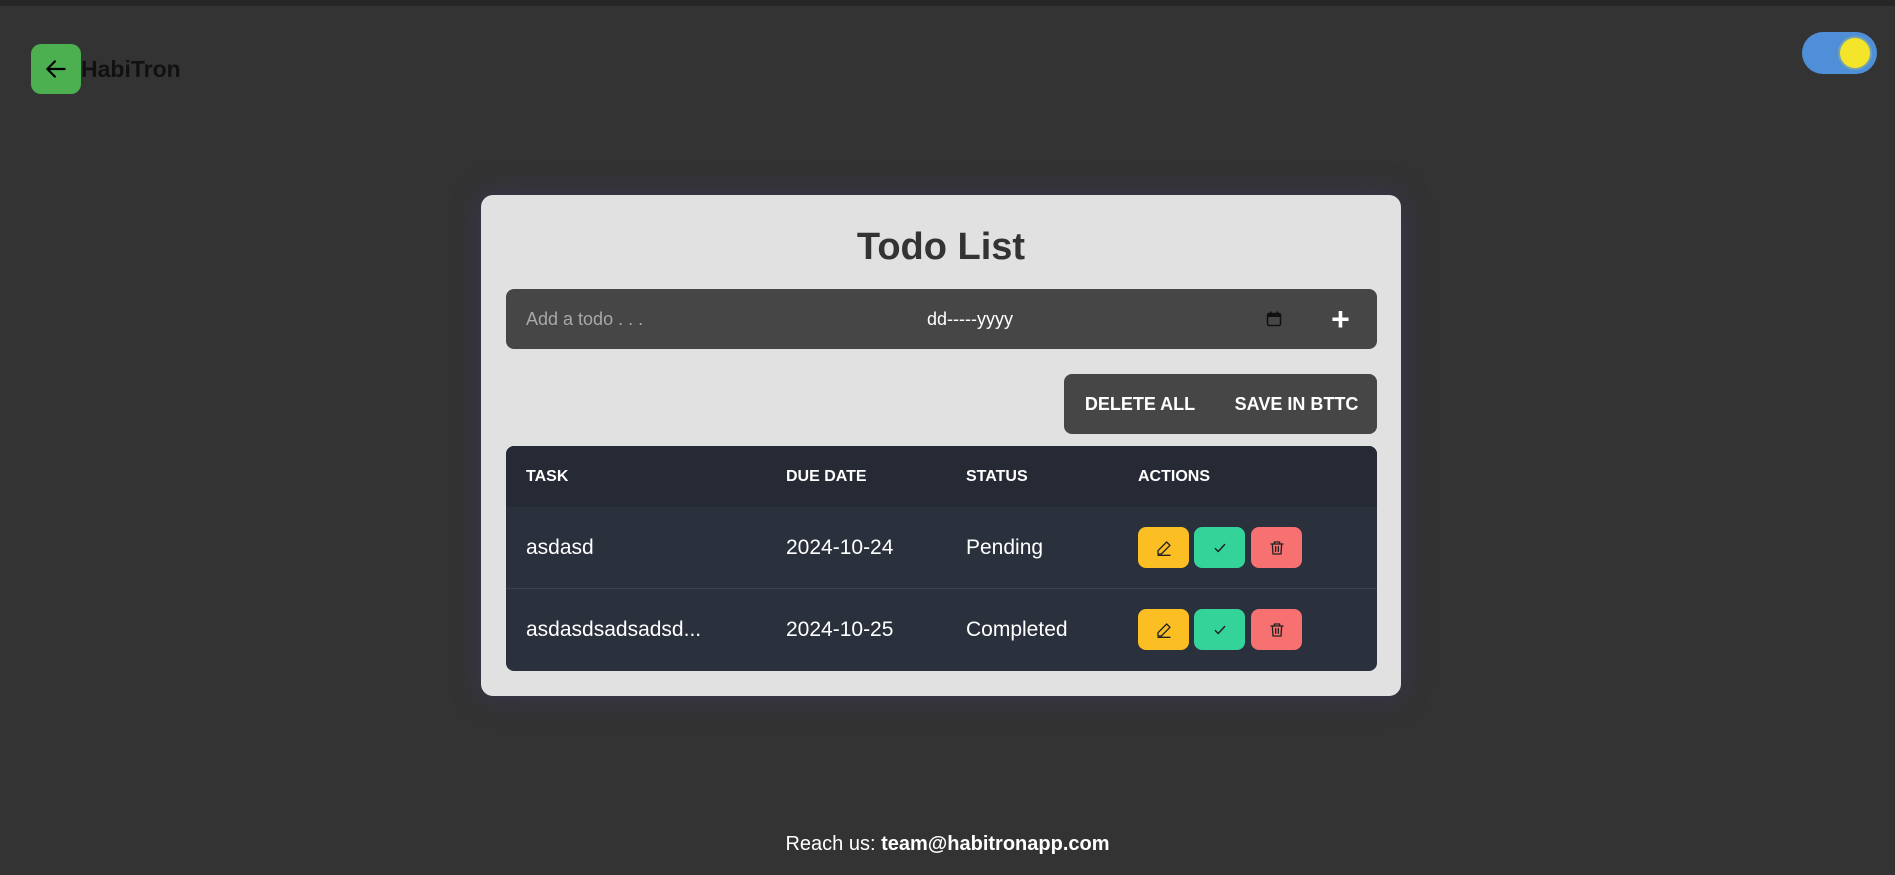 The width and height of the screenshot is (1895, 875). Describe the element at coordinates (560, 547) in the screenshot. I see `task-cell: asdasd` at that location.